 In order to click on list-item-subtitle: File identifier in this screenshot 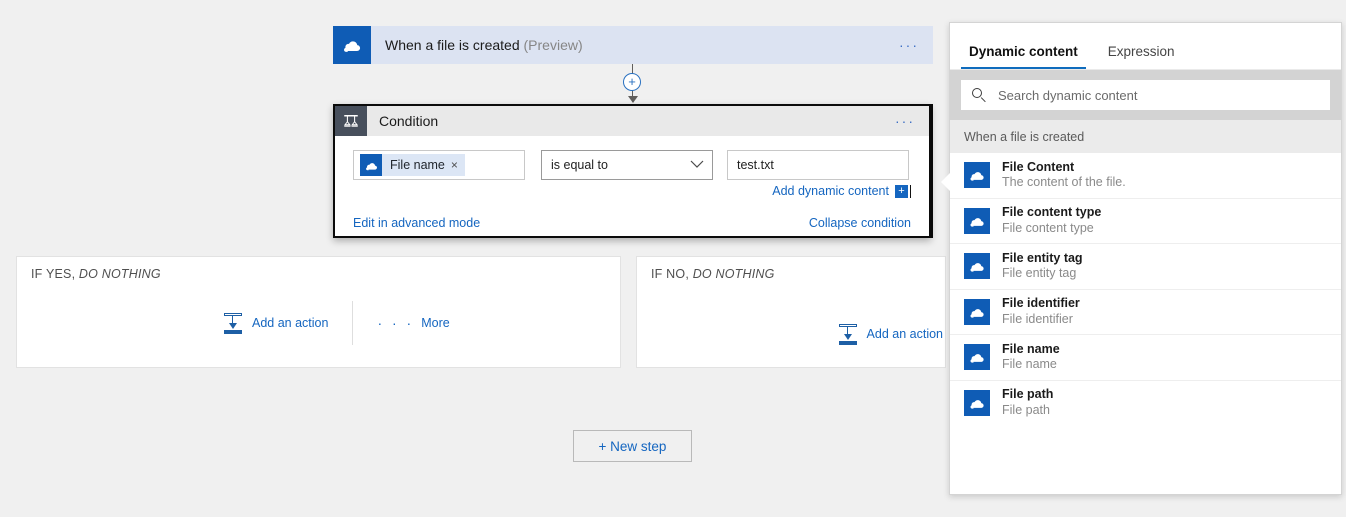, I will do `click(1037, 318)`.